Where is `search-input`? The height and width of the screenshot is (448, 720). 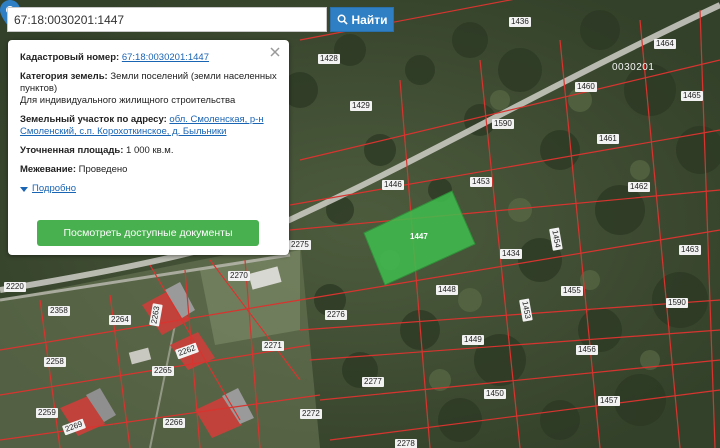 search-input is located at coordinates (167, 19).